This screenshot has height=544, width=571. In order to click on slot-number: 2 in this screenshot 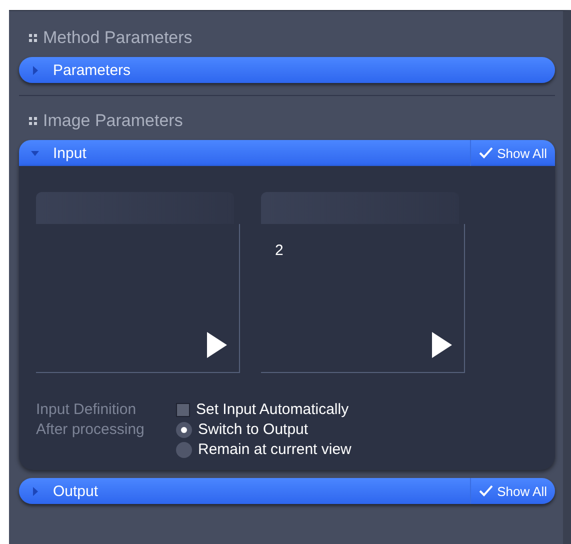, I will do `click(279, 250)`.